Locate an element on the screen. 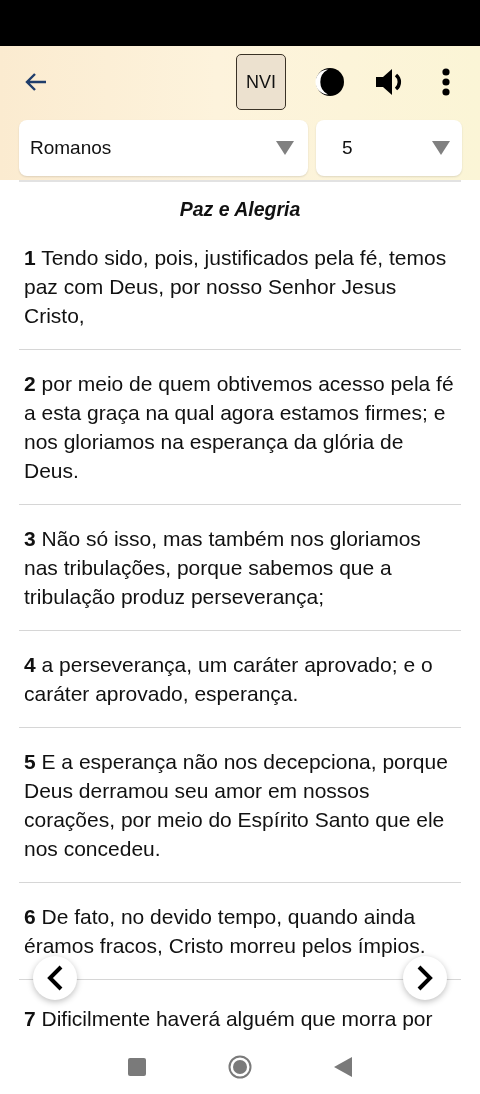 Image resolution: width=480 pixels, height=1094 pixels. verse-text: 3 Não só isso, mas também nos gloriamos nas tribulações, porque sabemos que a tribulação produz perseverança; is located at coordinates (223, 568).